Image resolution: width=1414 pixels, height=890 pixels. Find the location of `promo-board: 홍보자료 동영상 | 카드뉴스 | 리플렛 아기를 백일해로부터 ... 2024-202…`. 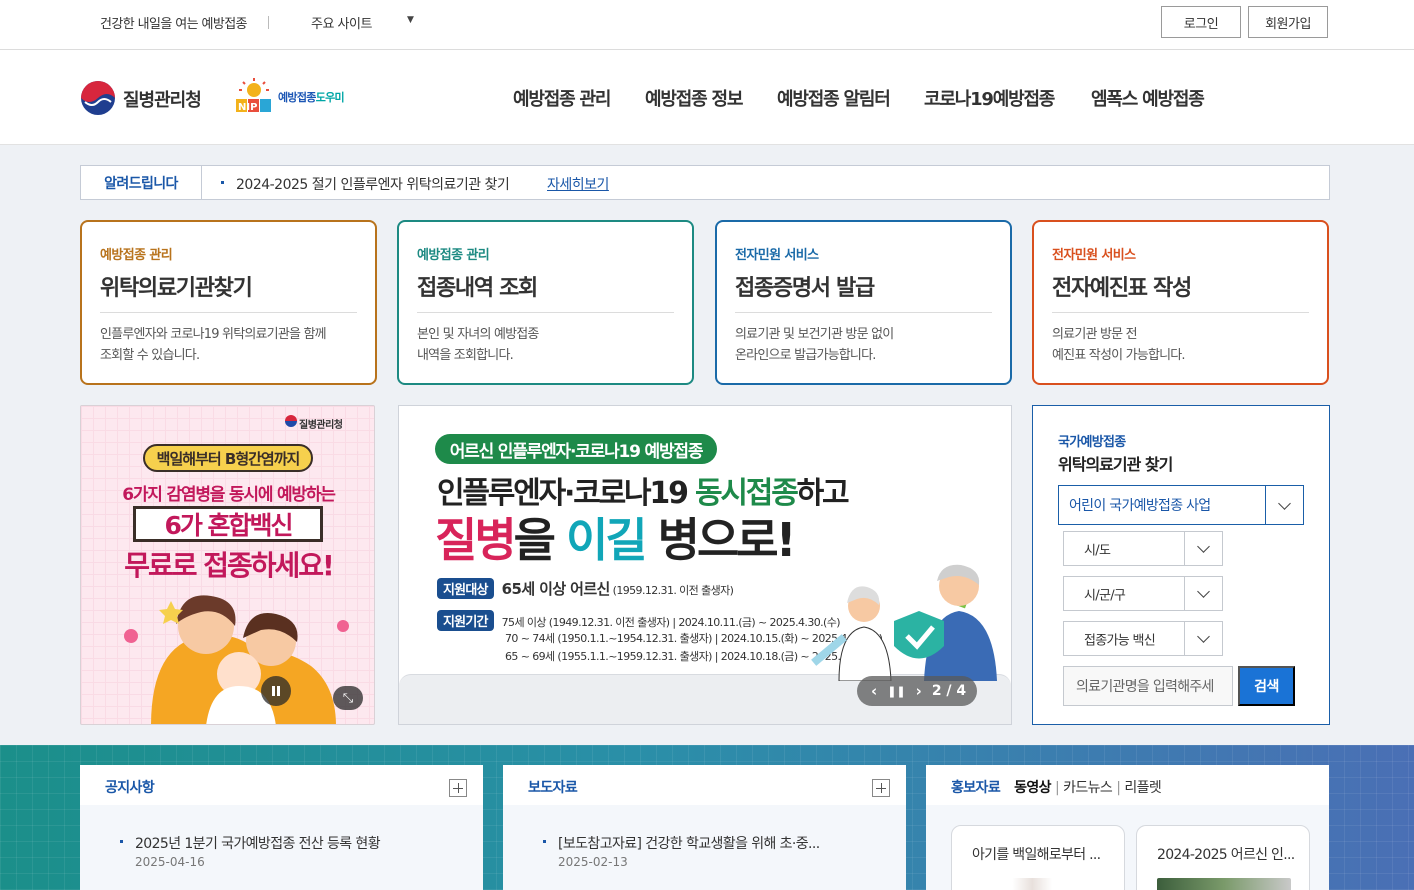

promo-board: 홍보자료 동영상 | 카드뉴스 | 리플렛 아기를 백일해로부터 ... 2024-202… is located at coordinates (1127, 827).